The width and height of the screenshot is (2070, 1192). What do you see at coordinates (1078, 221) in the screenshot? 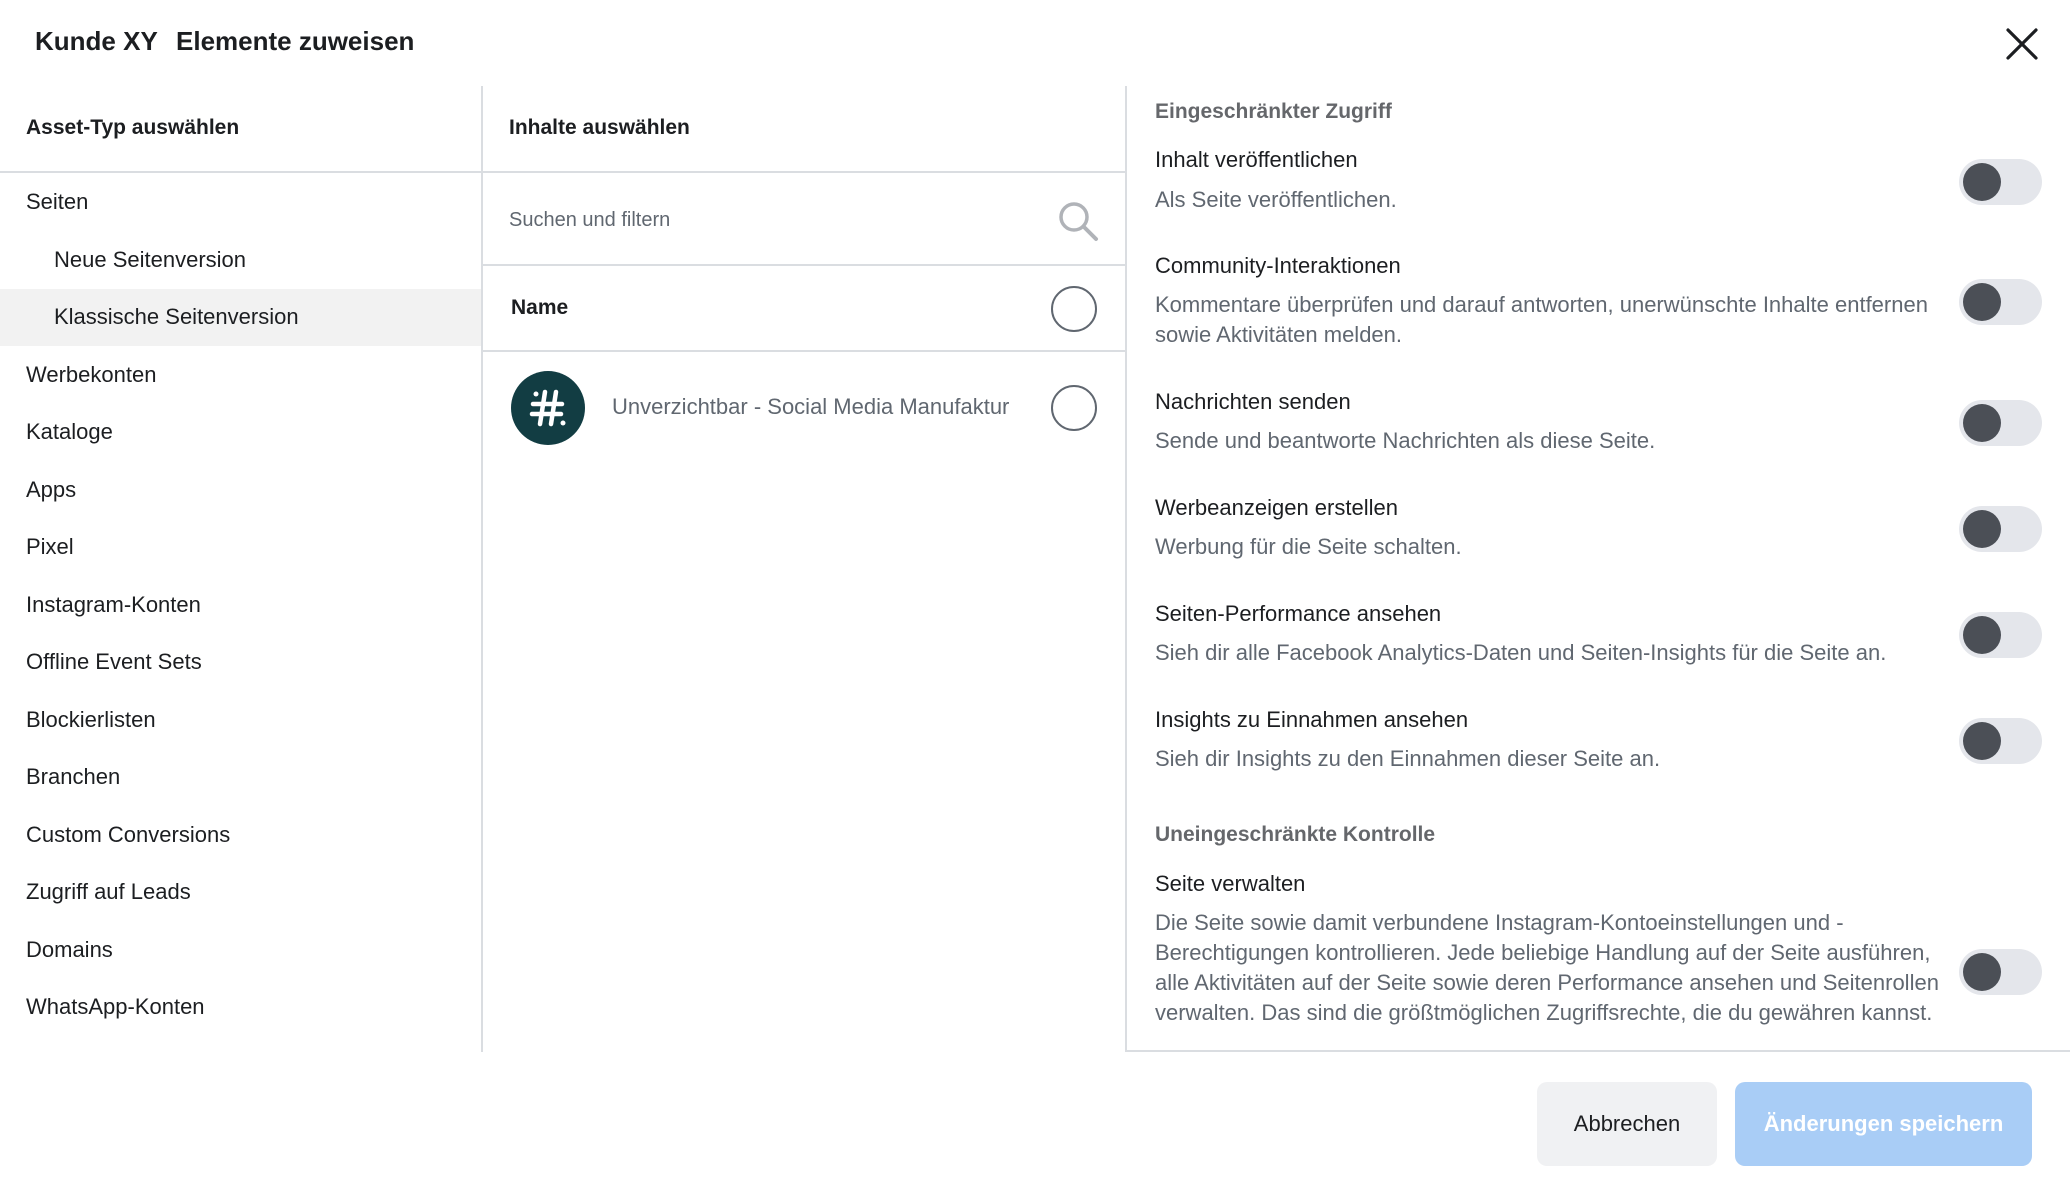
I see `search-icon` at bounding box center [1078, 221].